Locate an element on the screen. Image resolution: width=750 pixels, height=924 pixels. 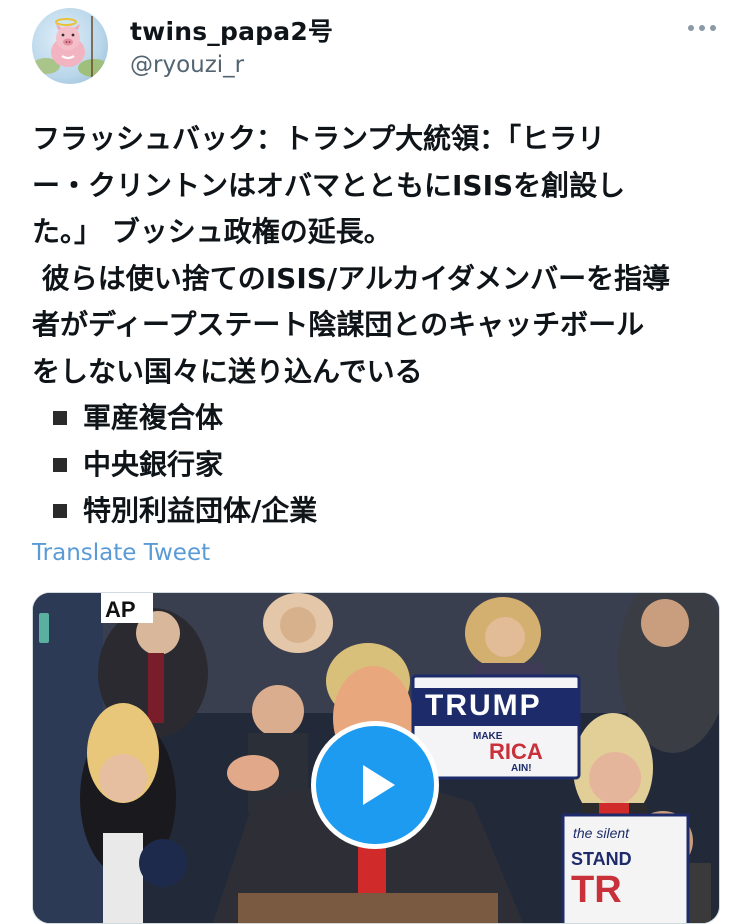
bullet-label: 軍産複合体 is located at coordinates (153, 417).